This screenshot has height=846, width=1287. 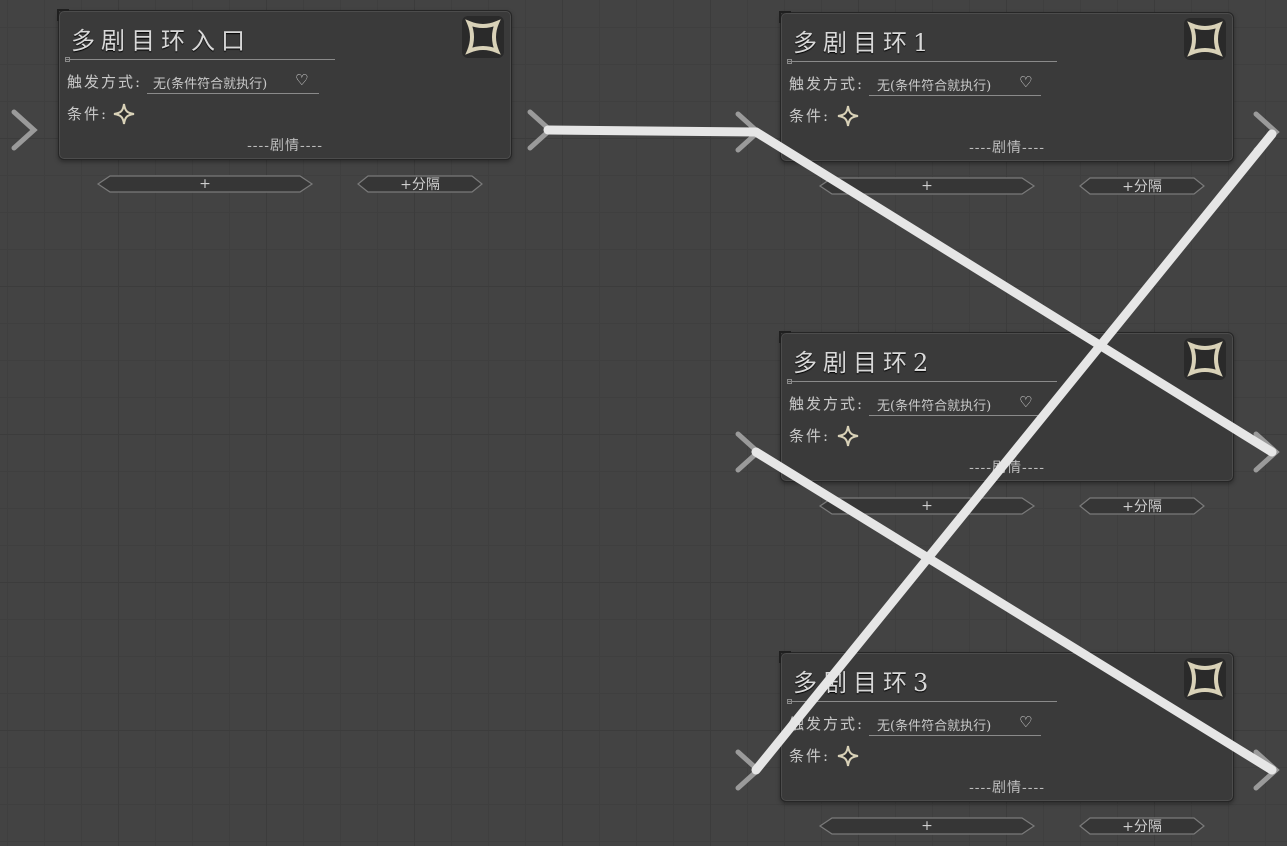 What do you see at coordinates (161, 41) in the screenshot?
I see `node-title: 多剧目环入口` at bounding box center [161, 41].